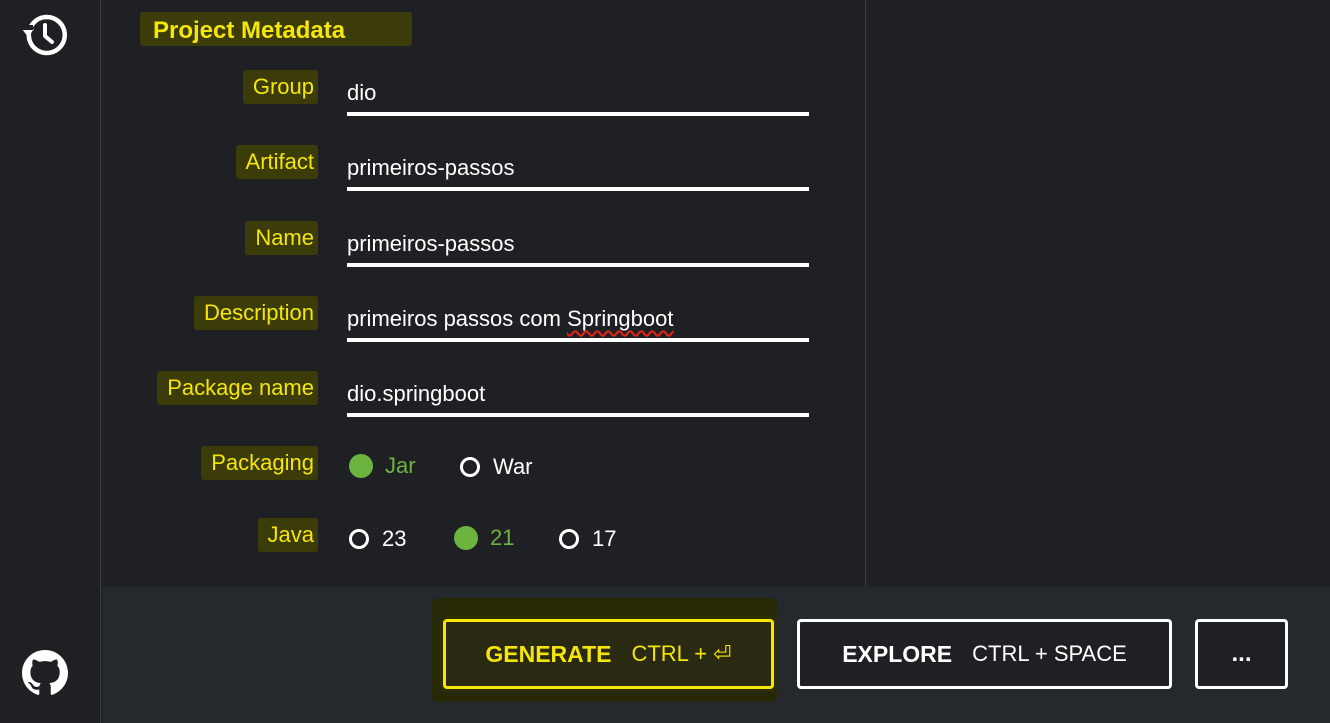 The image size is (1330, 723). What do you see at coordinates (382, 466) in the screenshot?
I see `packaging-option-jar: Jar` at bounding box center [382, 466].